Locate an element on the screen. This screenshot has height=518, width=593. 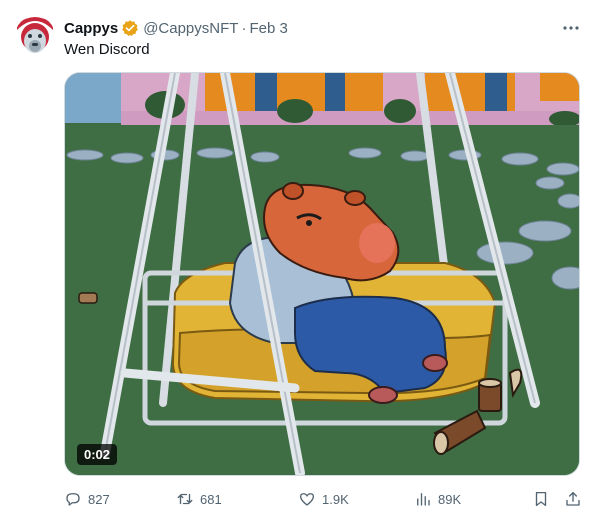
tweet-header: Cappys @CappysNFT · Feb 3 is located at coordinates (176, 28).